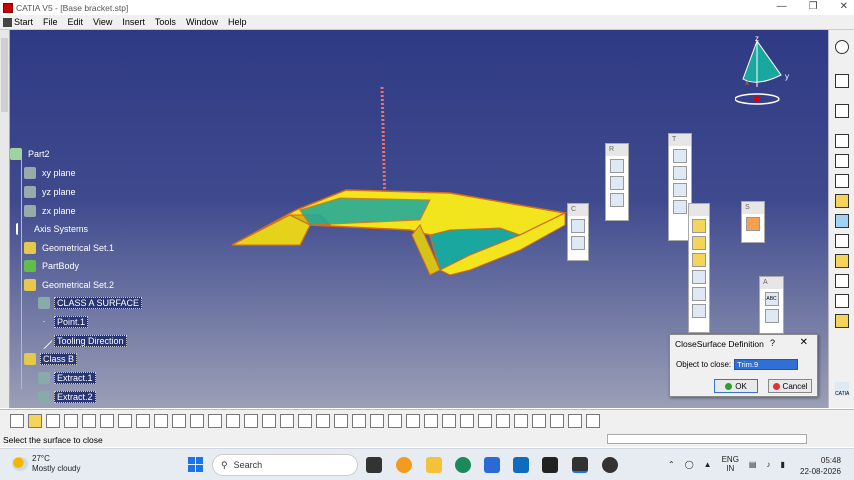 The image size is (854, 480). What do you see at coordinates (842, 81) in the screenshot?
I see `select-arrow-icon` at bounding box center [842, 81].